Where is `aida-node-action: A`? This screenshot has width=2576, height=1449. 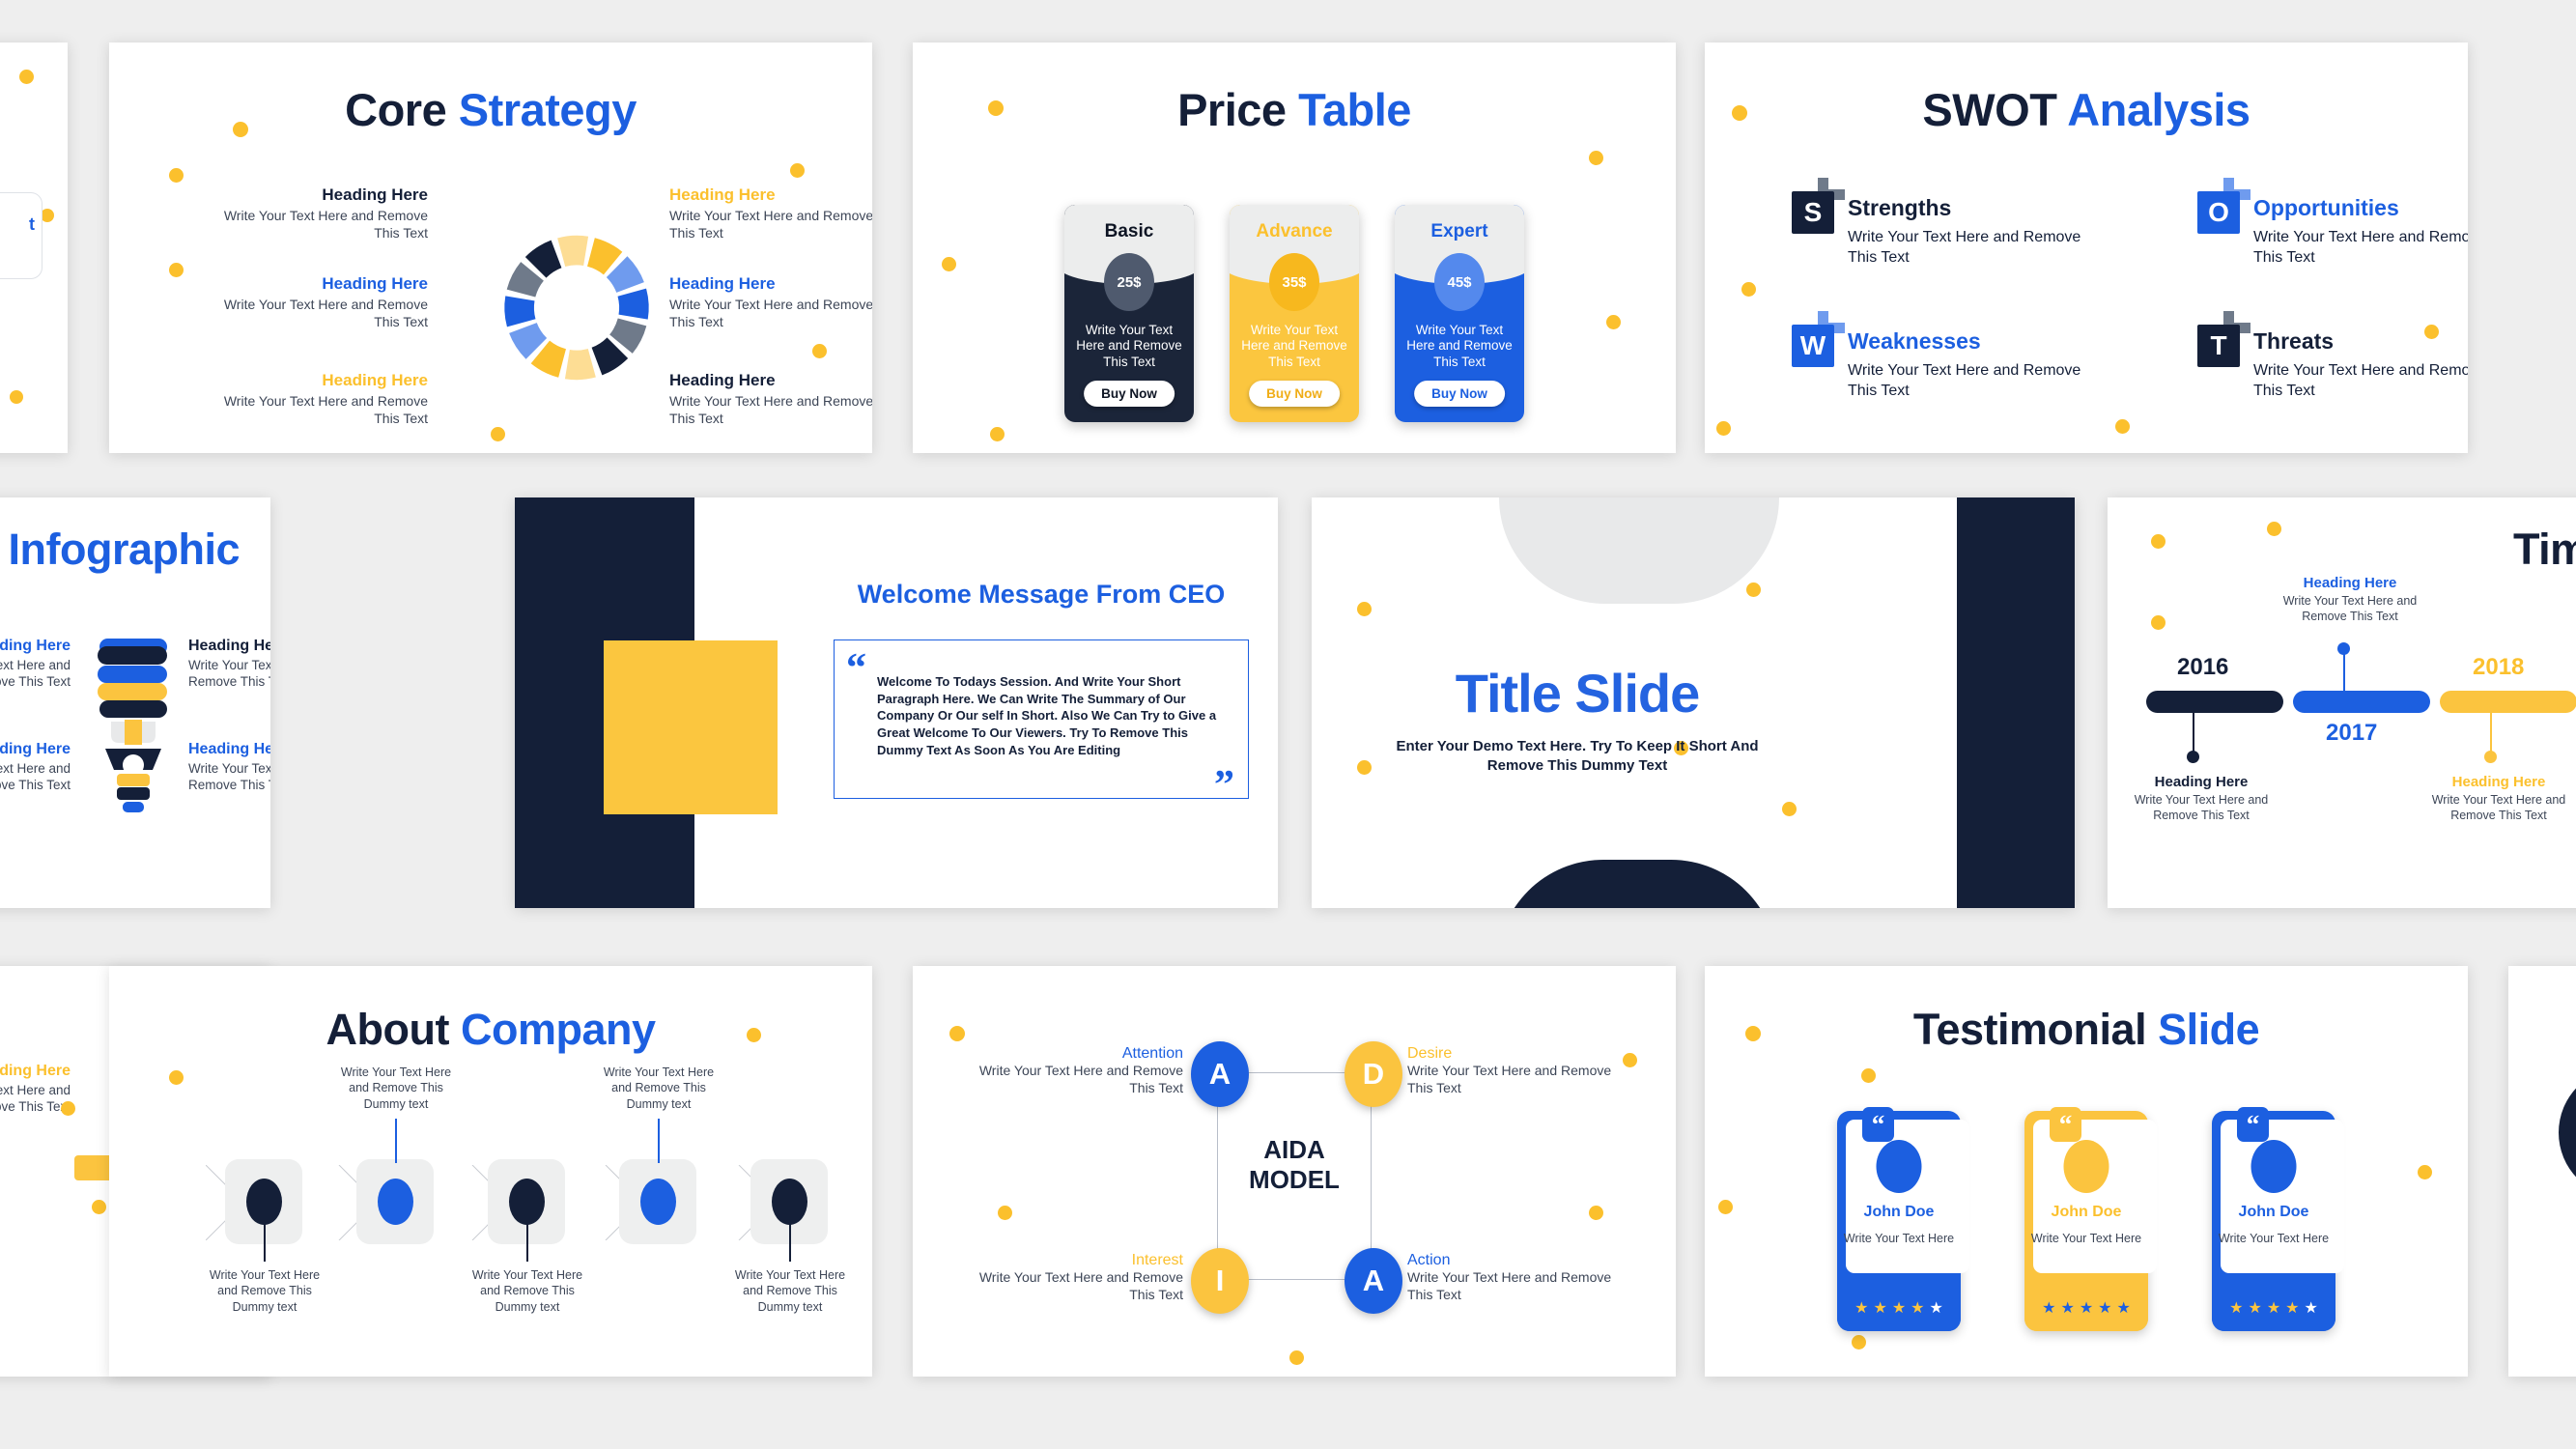
aida-node-action: A is located at coordinates (1373, 1281).